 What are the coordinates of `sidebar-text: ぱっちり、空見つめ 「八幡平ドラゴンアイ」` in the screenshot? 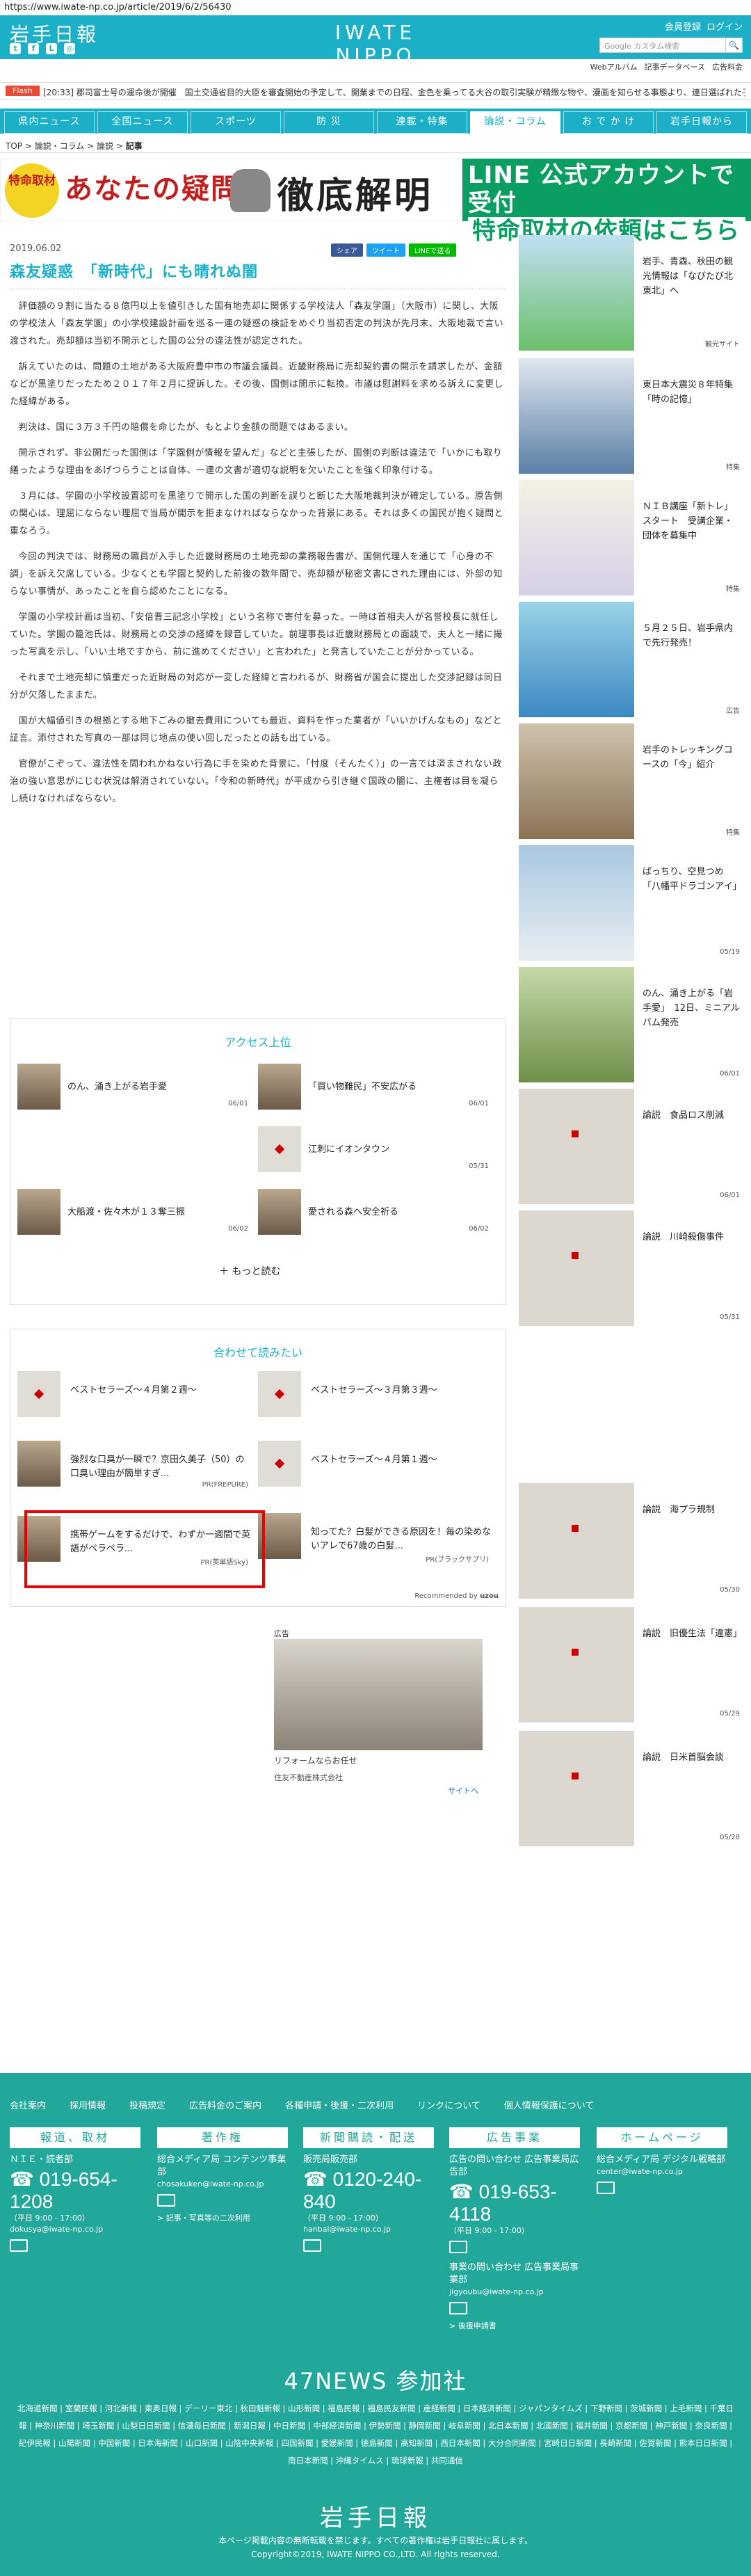 It's located at (692, 879).